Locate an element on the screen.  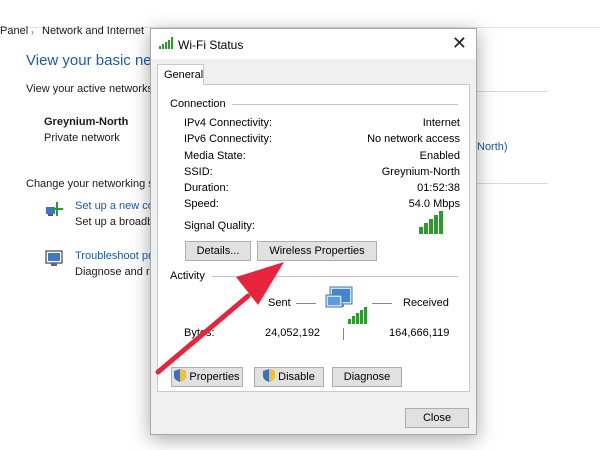
ssid-value: Greynium-North is located at coordinates (420, 172).